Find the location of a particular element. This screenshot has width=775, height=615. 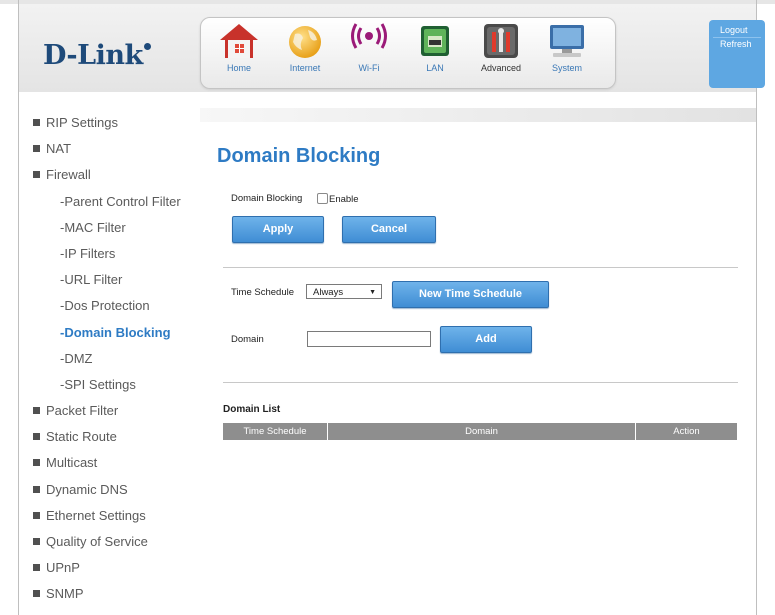

account-panel: Logout Refresh is located at coordinates (737, 54).